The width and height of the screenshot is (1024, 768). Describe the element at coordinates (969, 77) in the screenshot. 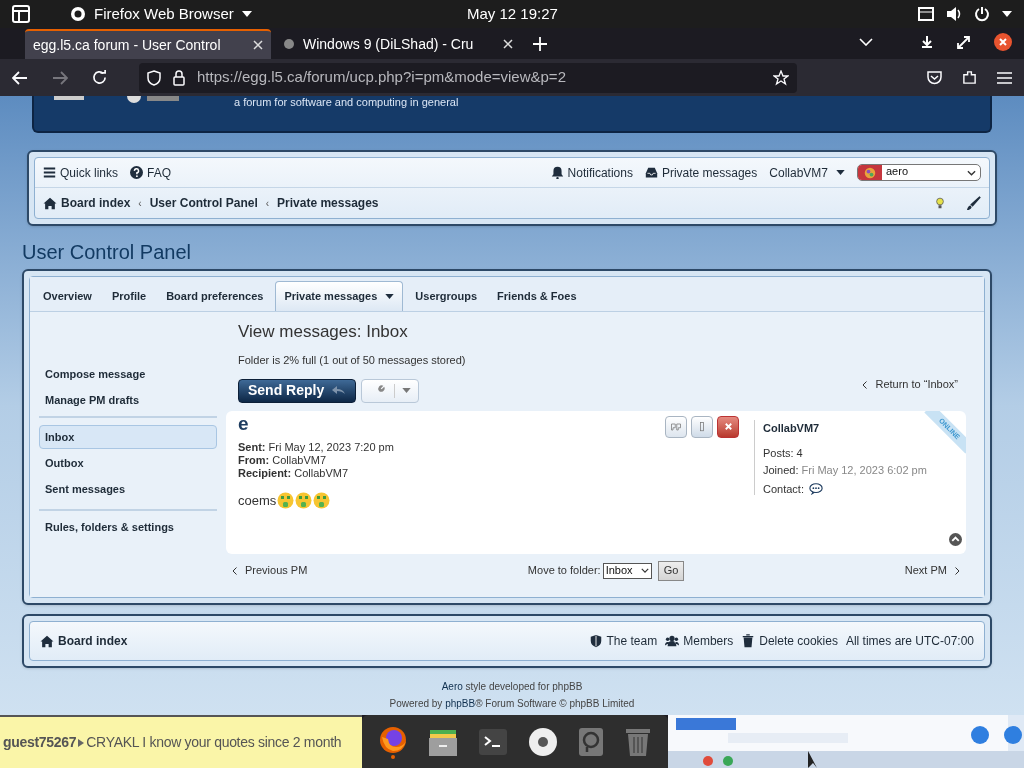

I see `extensions-icon` at that location.